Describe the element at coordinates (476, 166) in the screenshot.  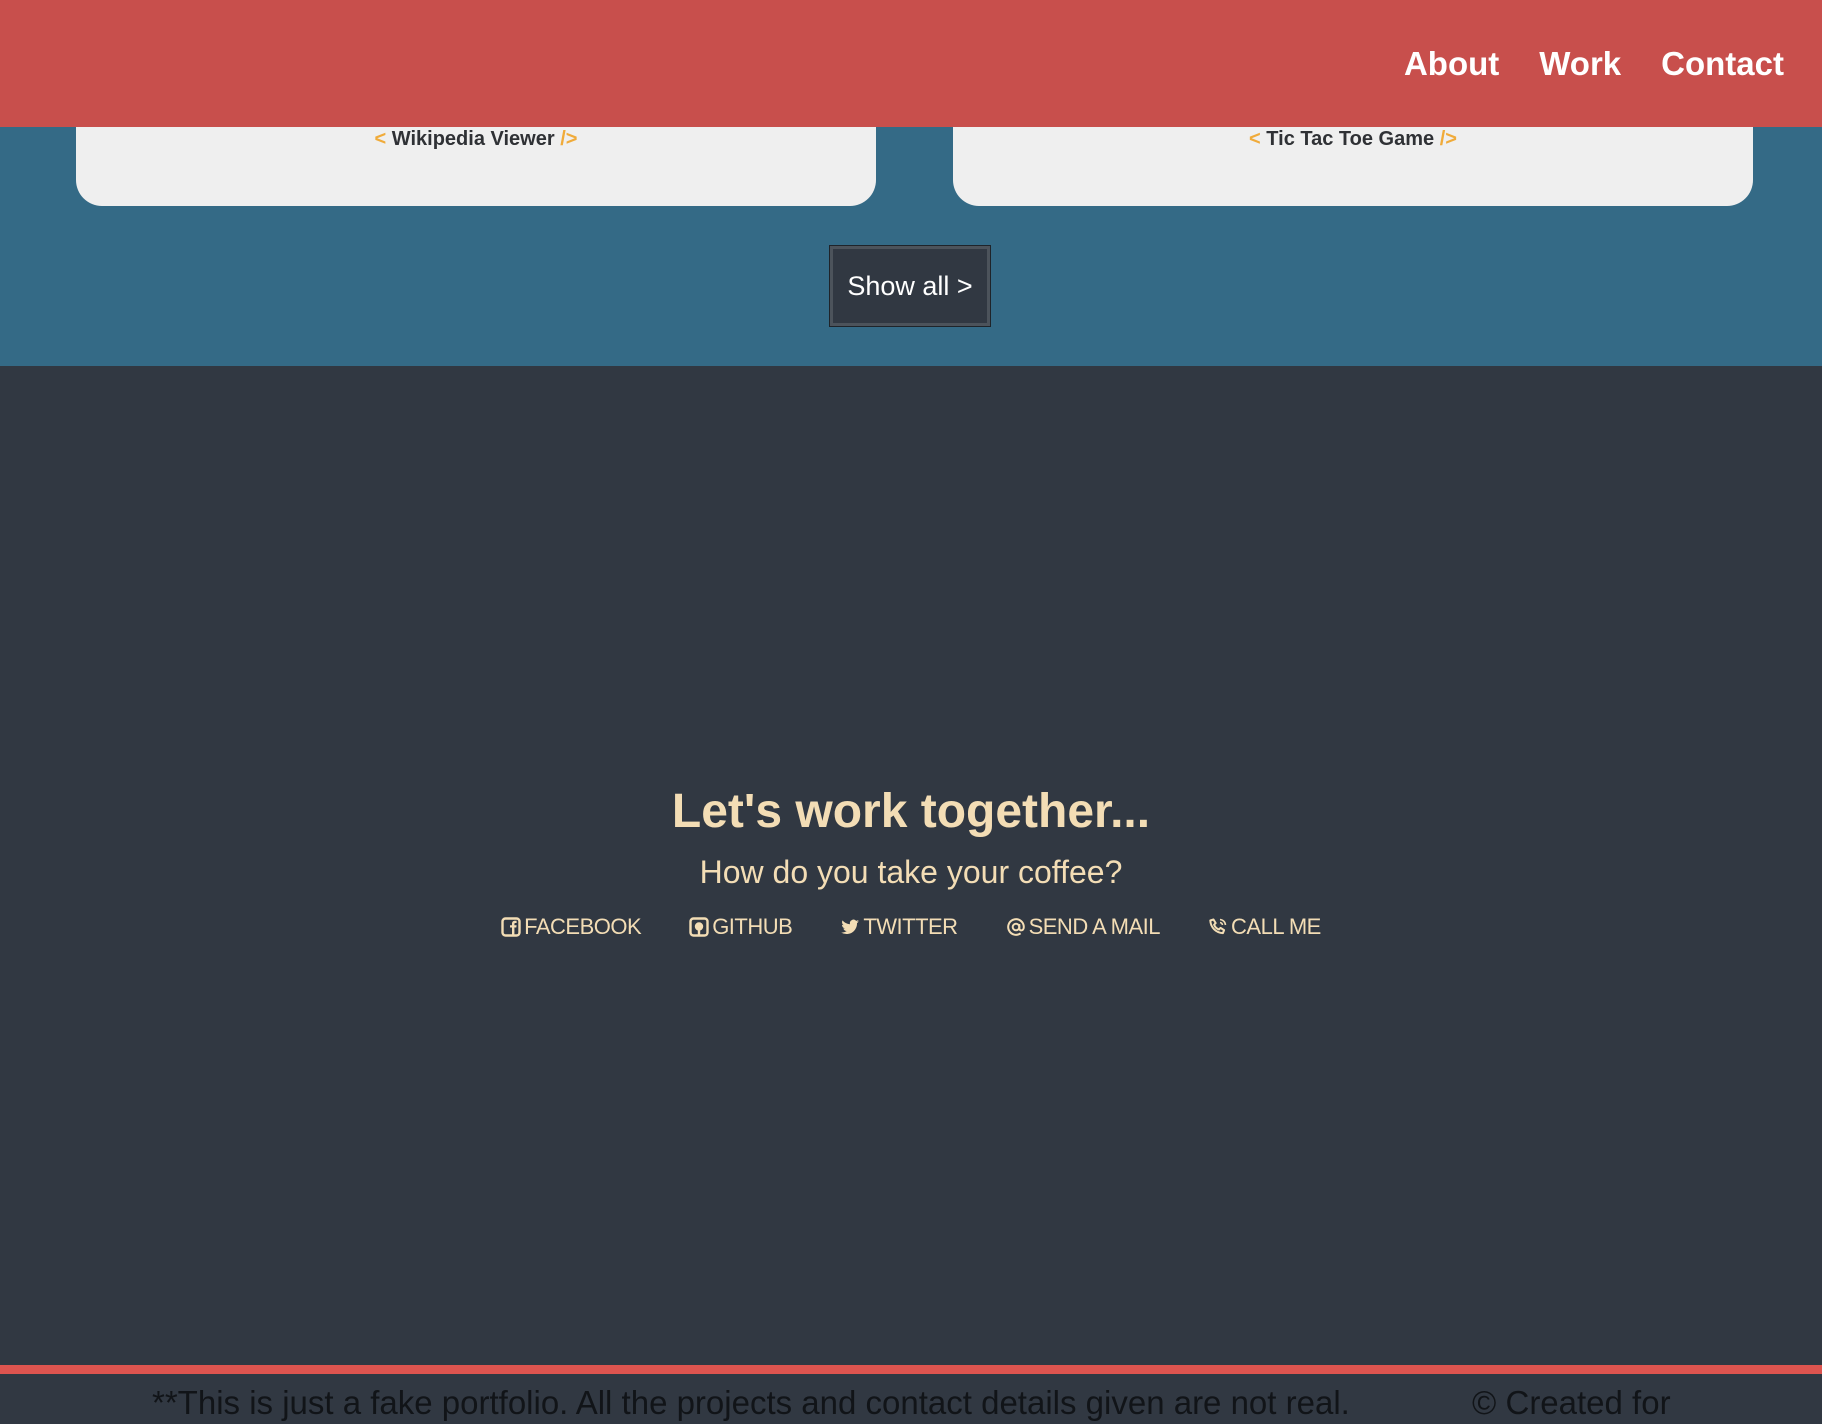
I see `project-card-wikipedia-viewer: < Wikipedia Viewer />` at that location.